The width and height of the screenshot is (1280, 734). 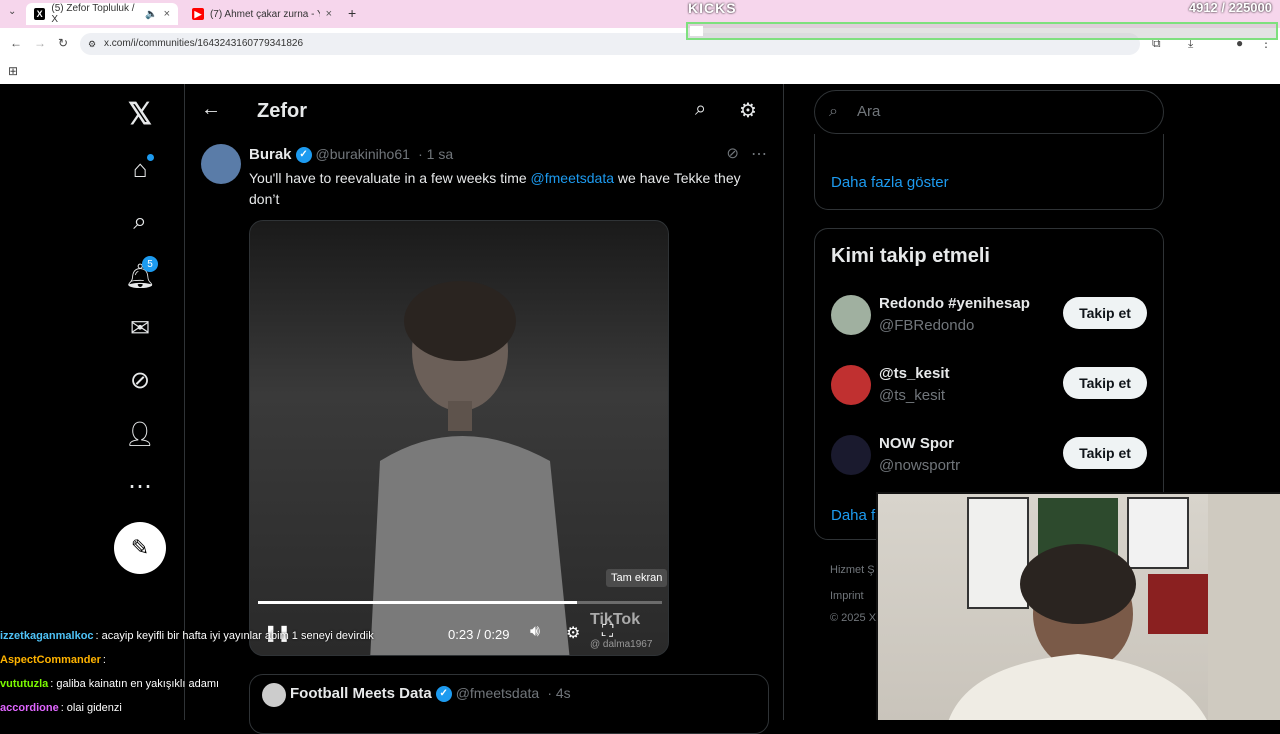 I want to click on back-arrow-icon: ←, so click(x=211, y=109).